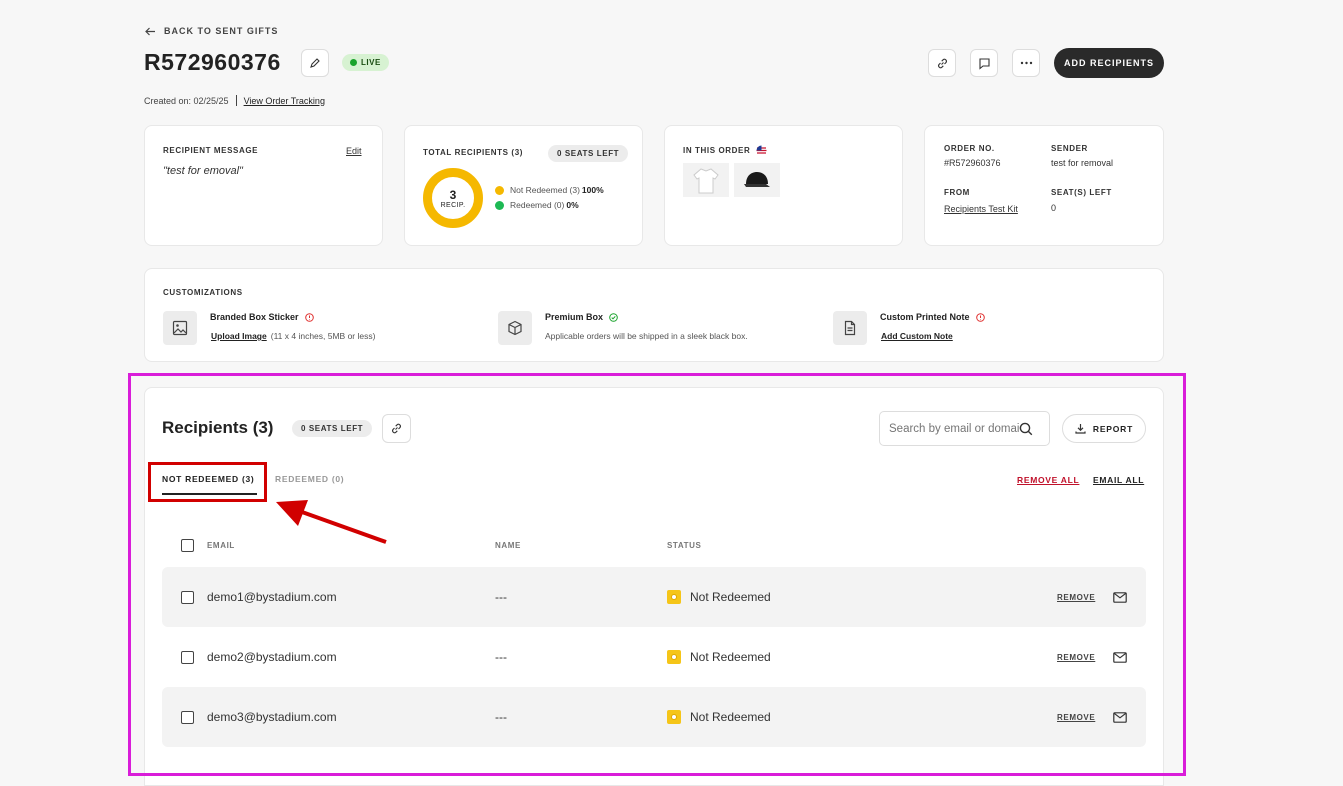 This screenshot has width=1343, height=786. I want to click on order-no-value: #R572960376, so click(972, 163).